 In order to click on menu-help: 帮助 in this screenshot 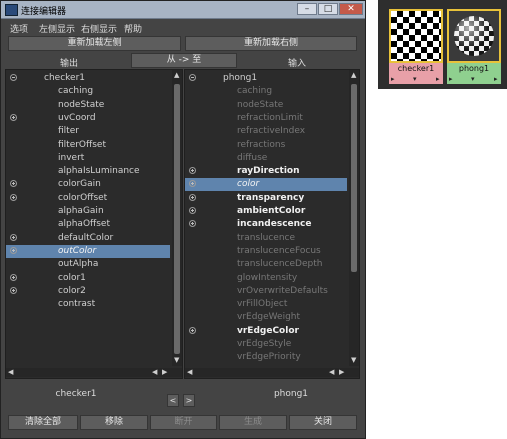, I will do `click(133, 28)`.